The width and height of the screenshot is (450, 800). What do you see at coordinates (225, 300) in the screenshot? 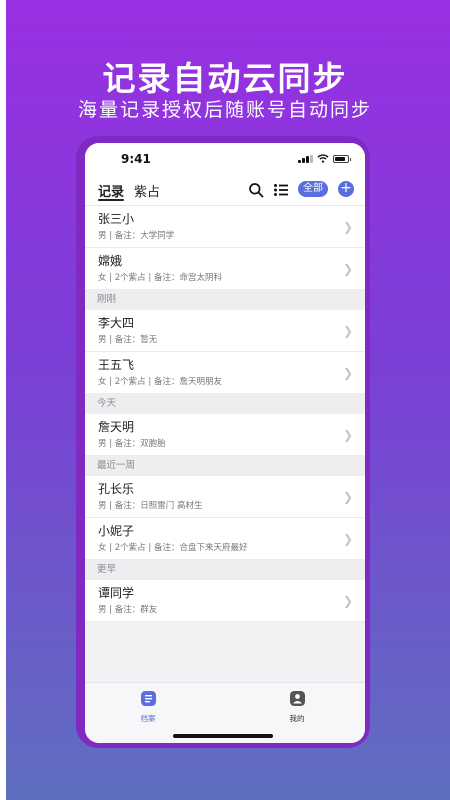
I see `section-header: 刚刚` at bounding box center [225, 300].